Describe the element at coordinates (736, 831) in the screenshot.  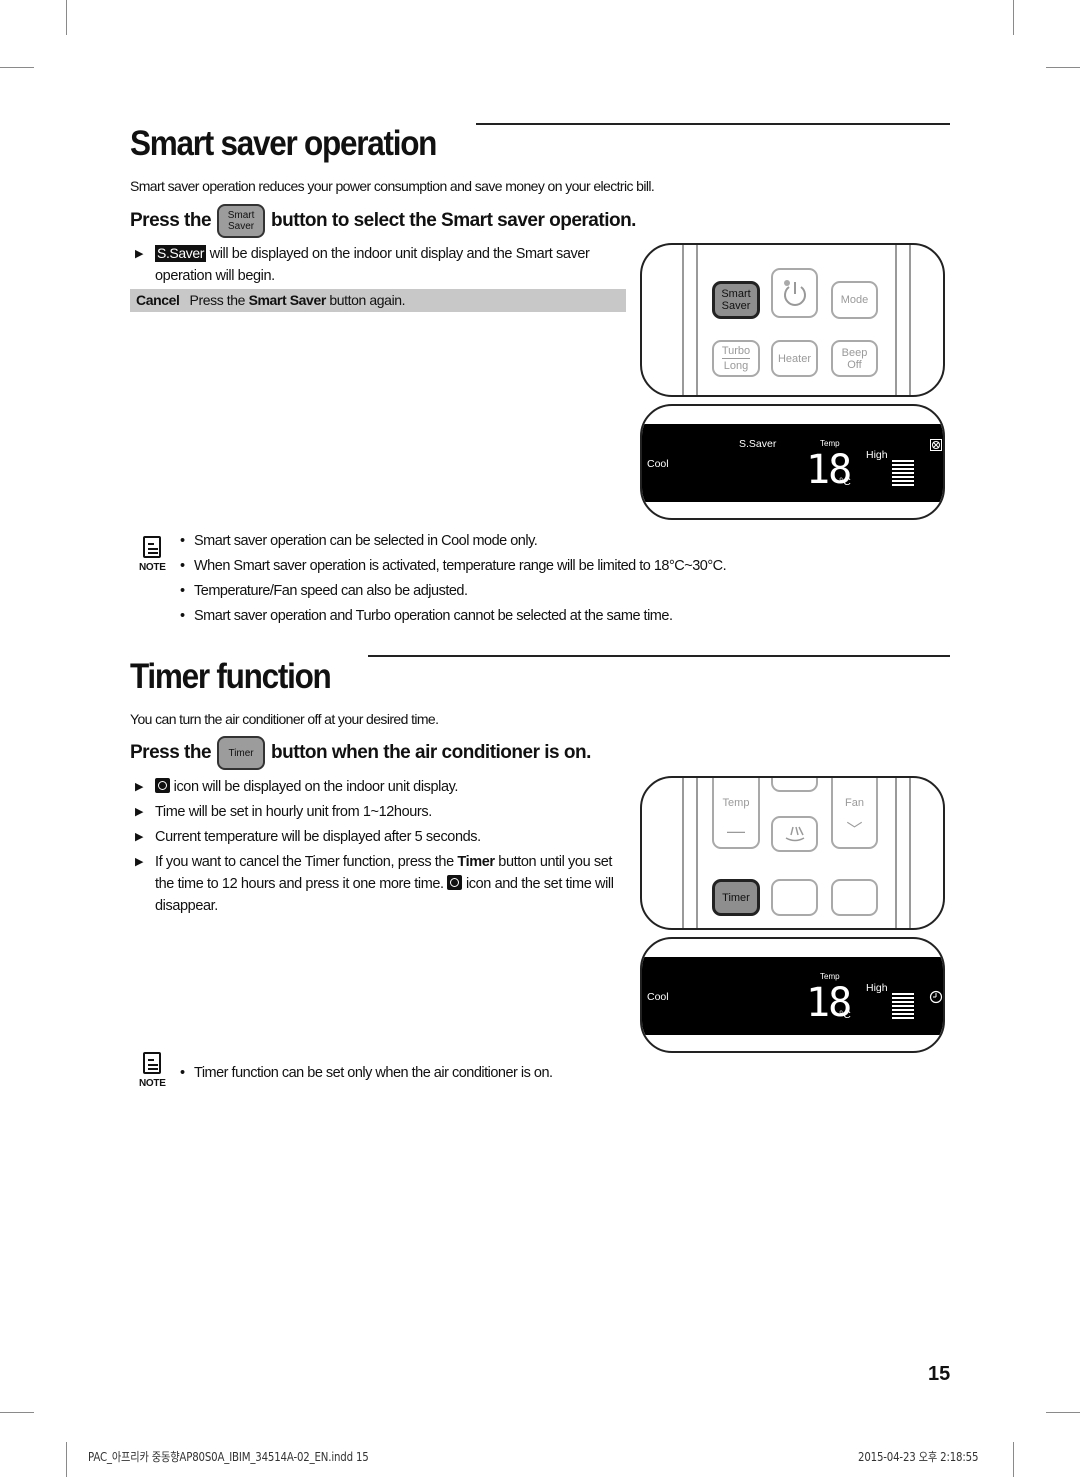
I see `minus-icon: —` at that location.